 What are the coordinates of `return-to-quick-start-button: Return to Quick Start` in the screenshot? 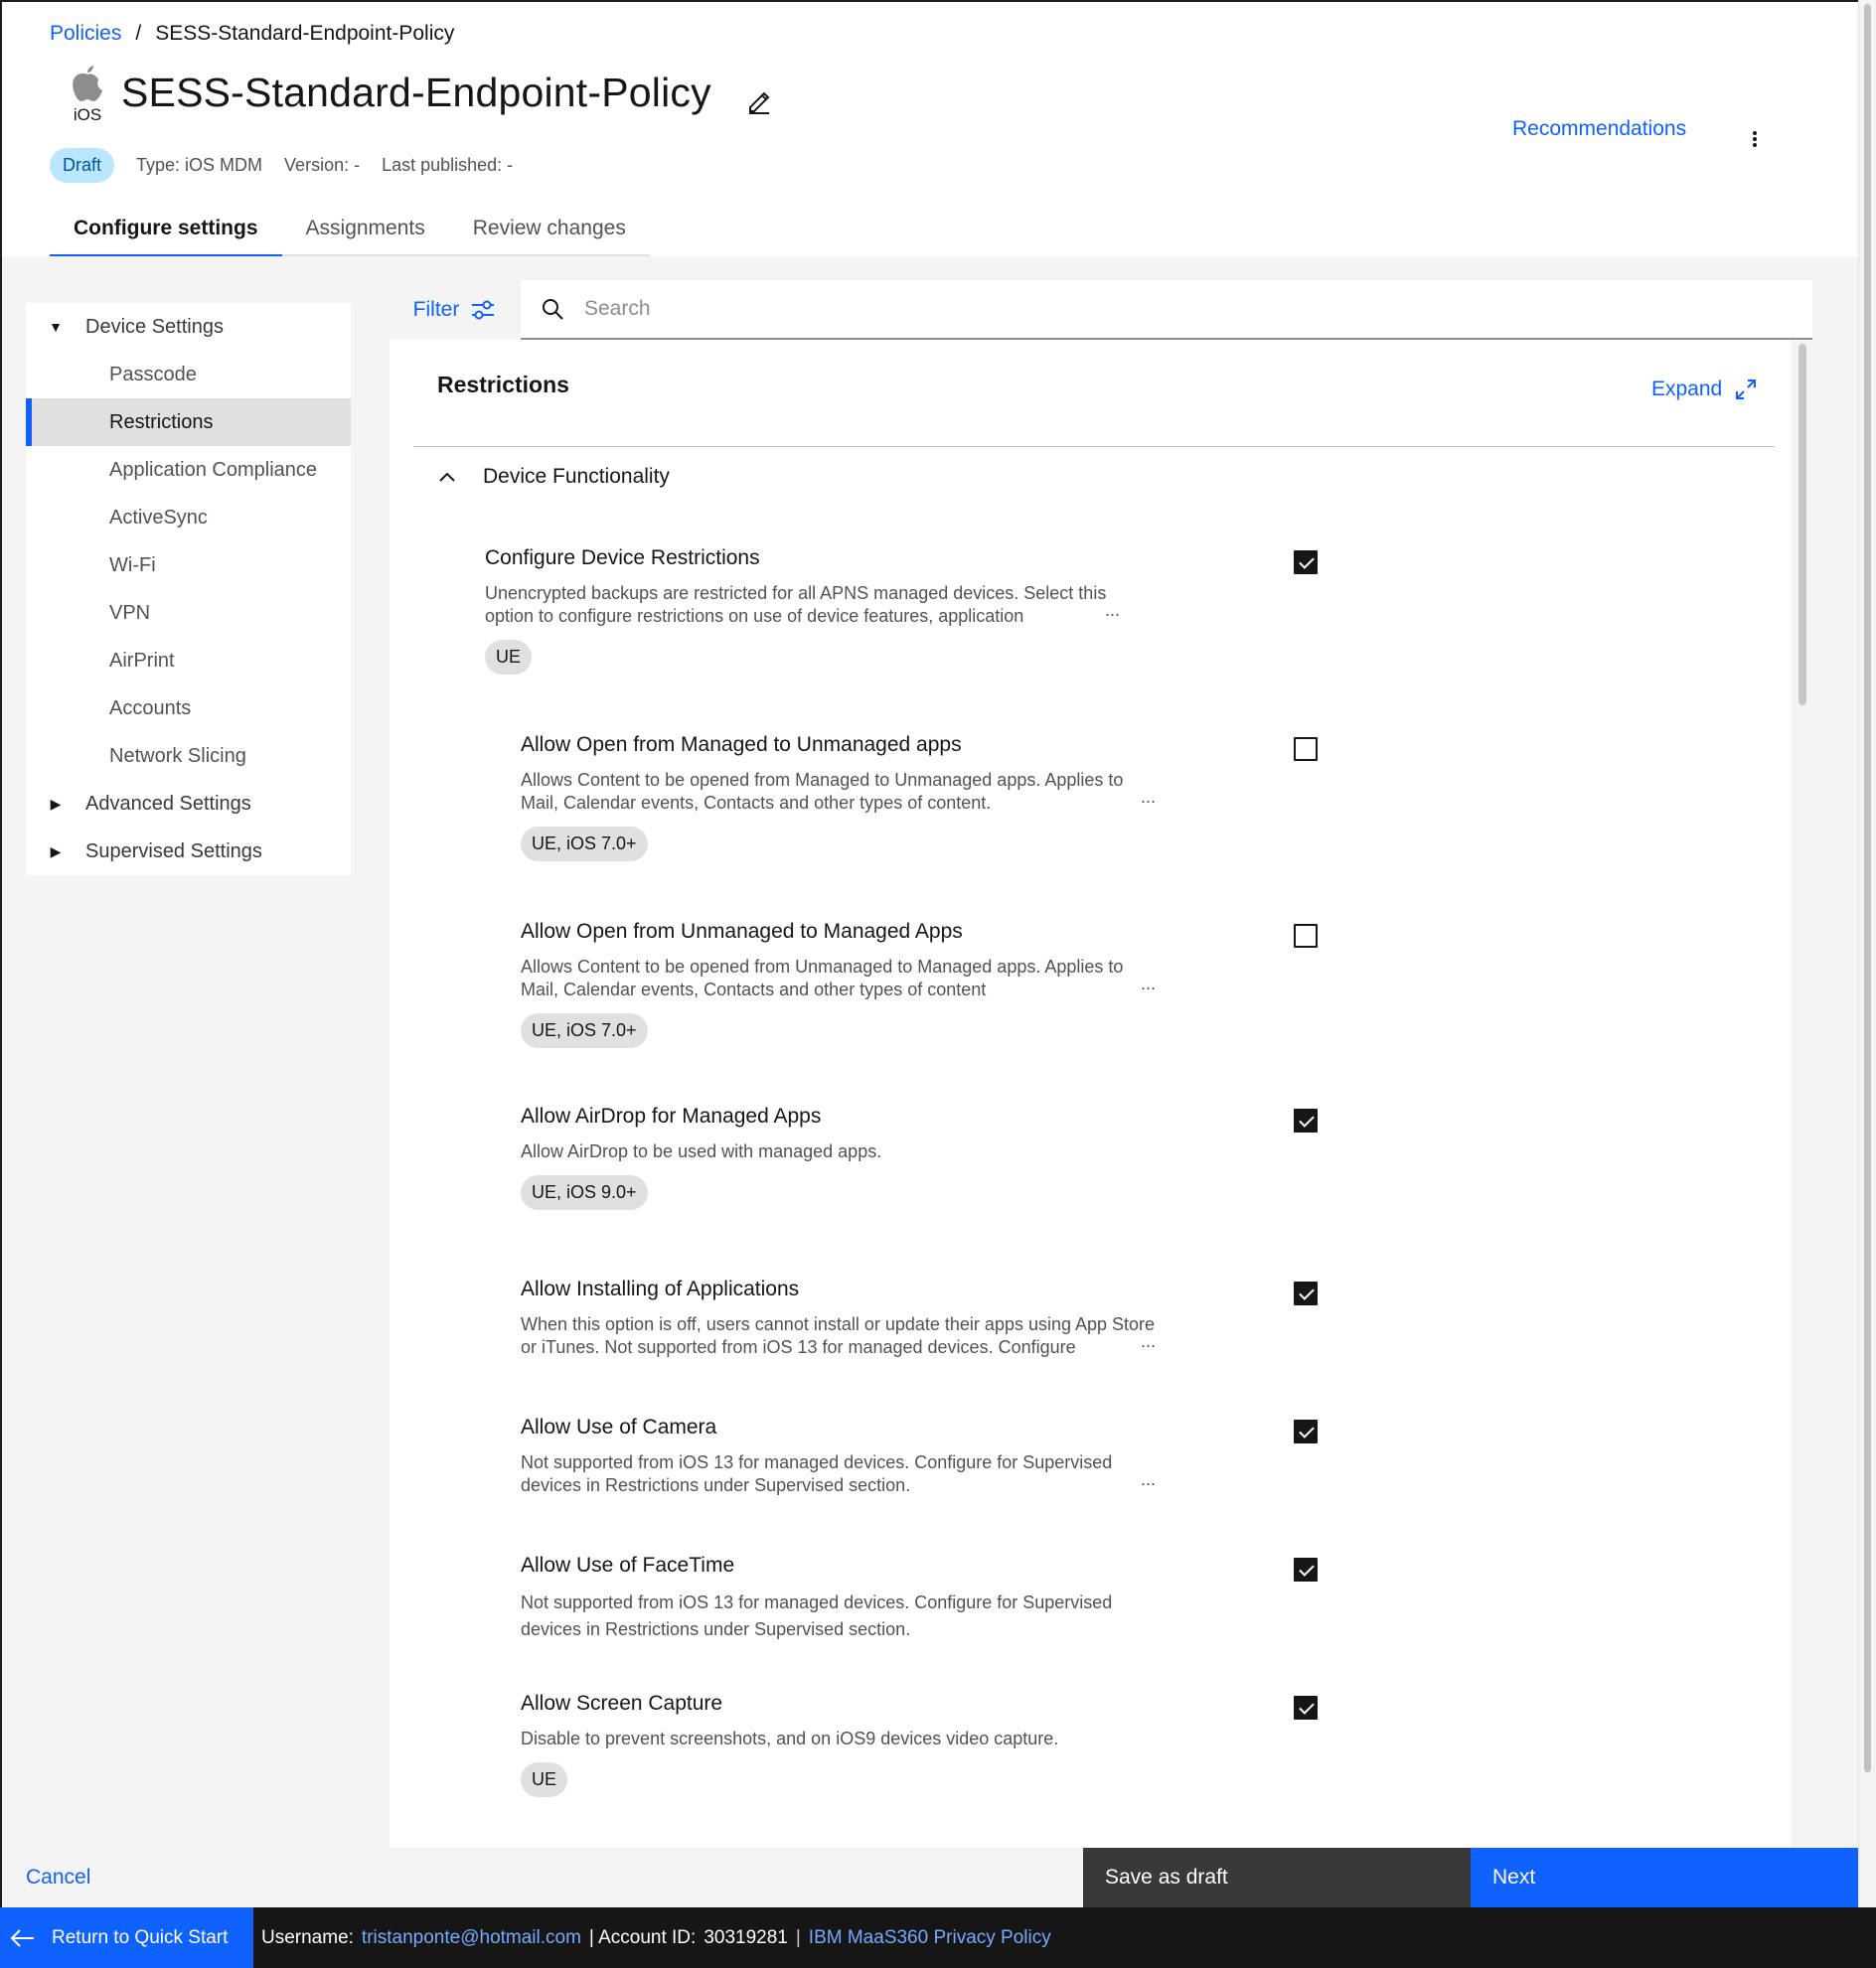 It's located at (126, 1937).